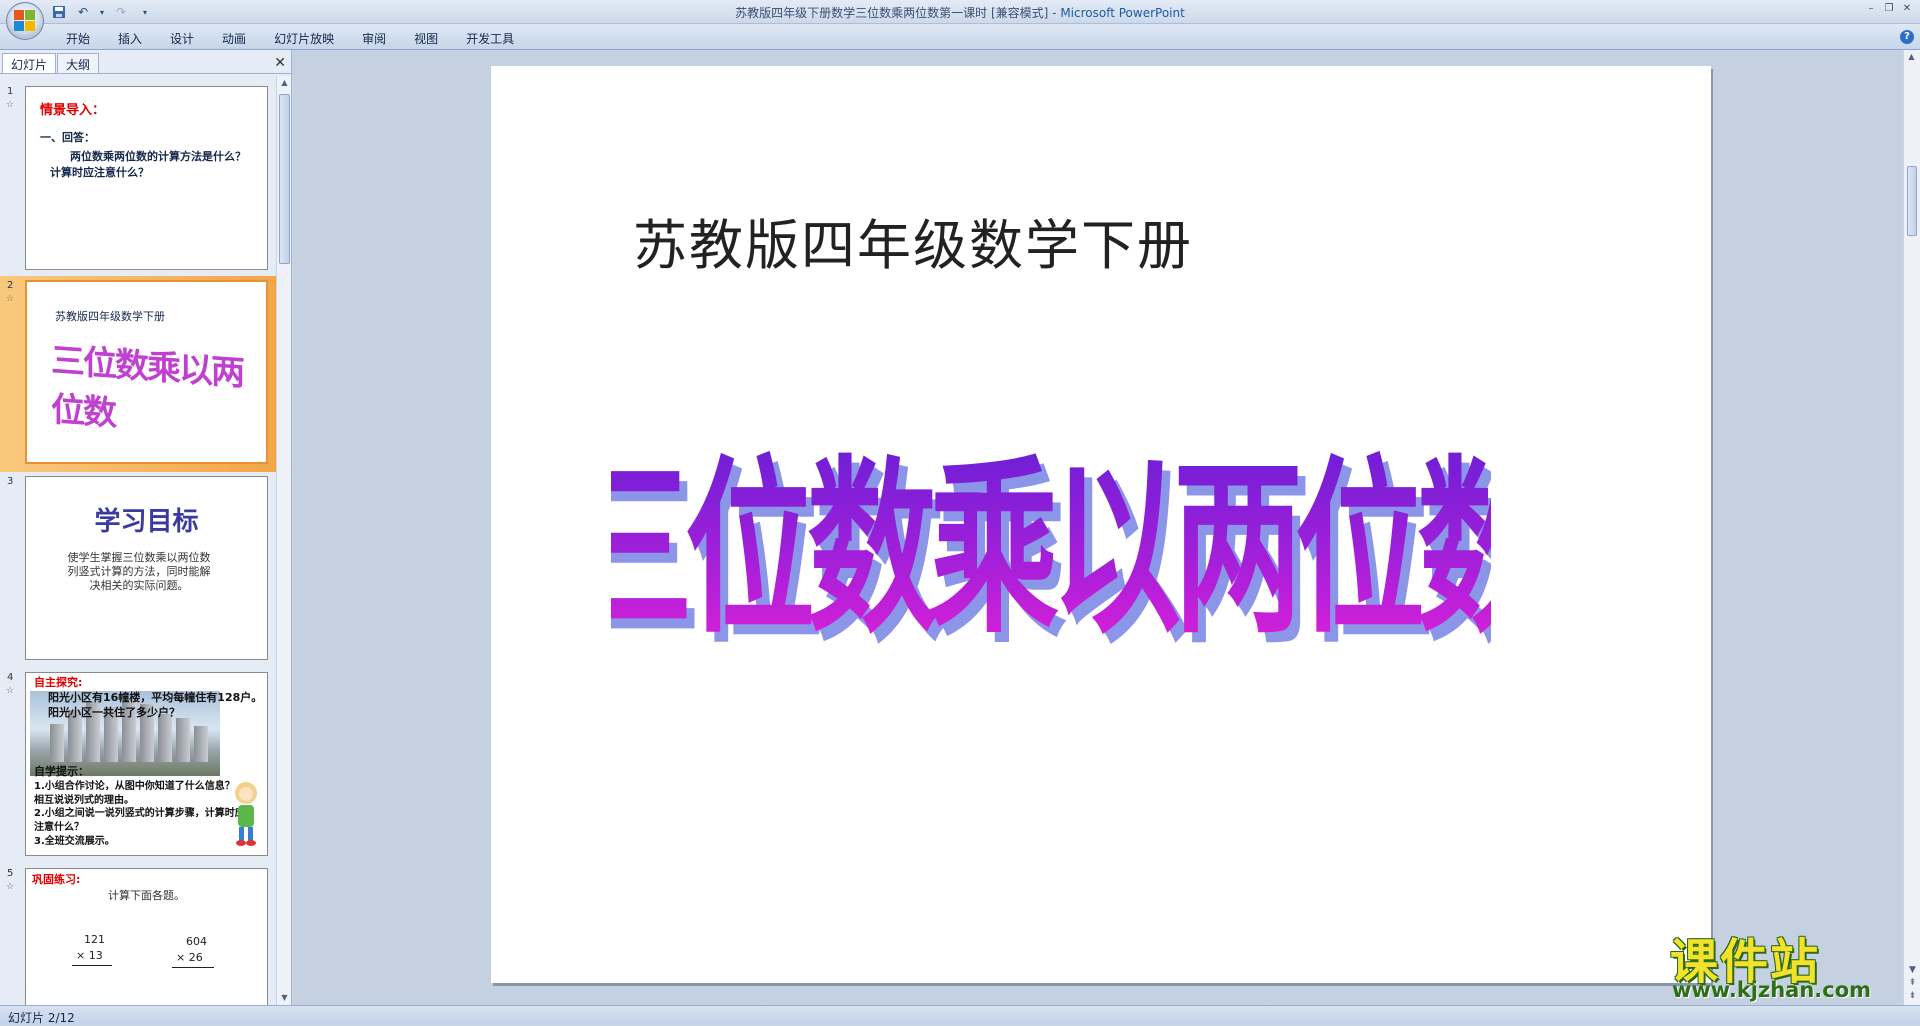 The width and height of the screenshot is (1920, 1026). I want to click on document-title: 苏教版四年级下册数学三位数乘两位数第一课时 [兼容模式], so click(892, 13).